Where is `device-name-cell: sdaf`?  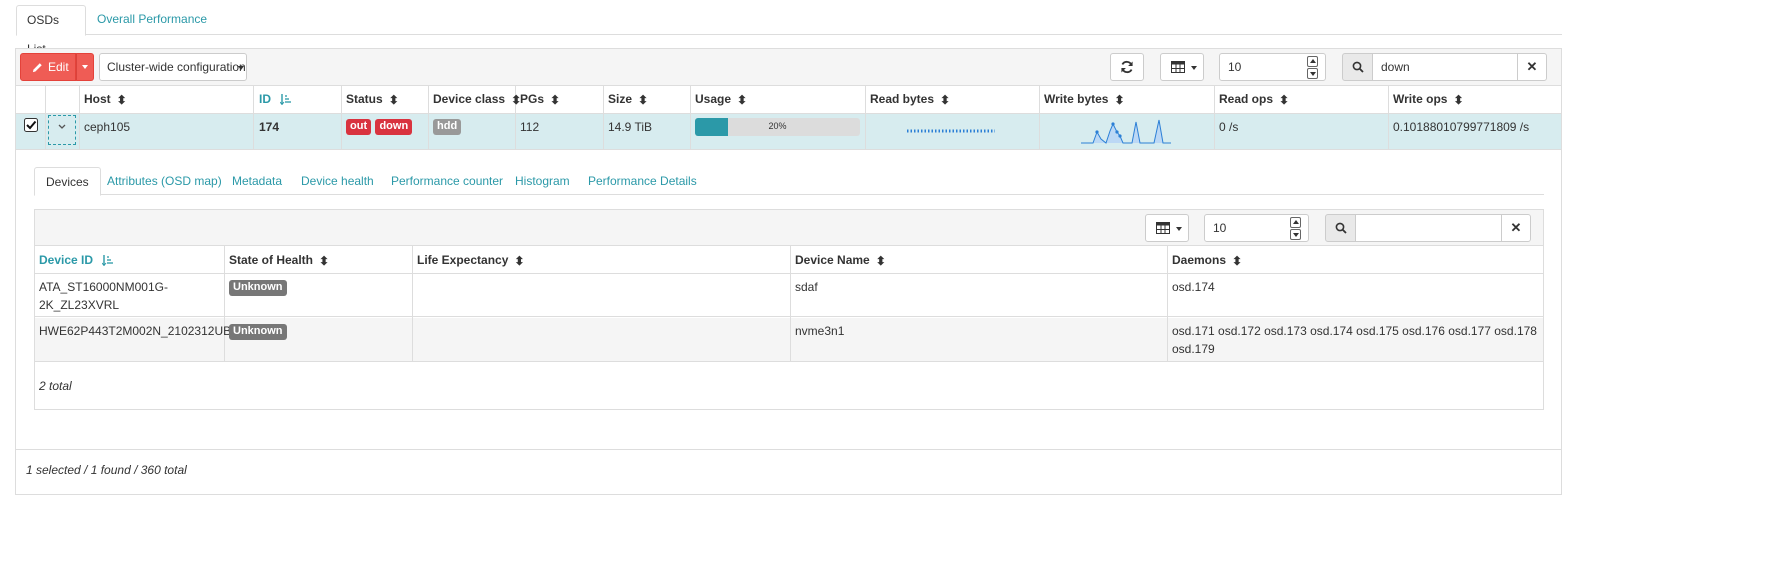 device-name-cell: sdaf is located at coordinates (806, 287).